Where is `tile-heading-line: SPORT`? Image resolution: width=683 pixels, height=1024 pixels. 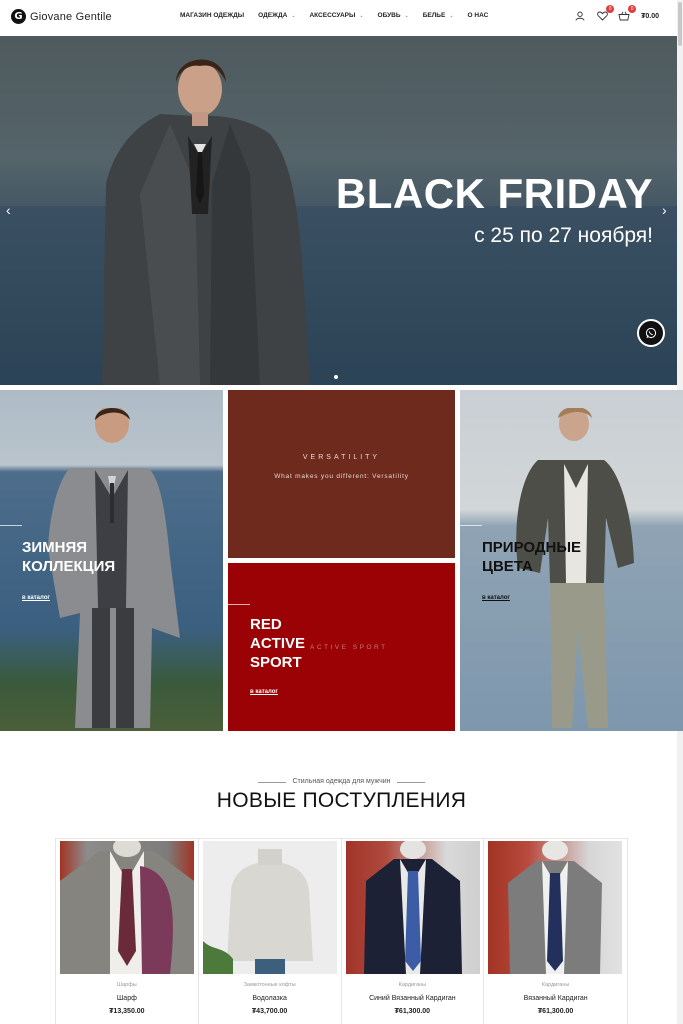
tile-heading-line: SPORT is located at coordinates (276, 662).